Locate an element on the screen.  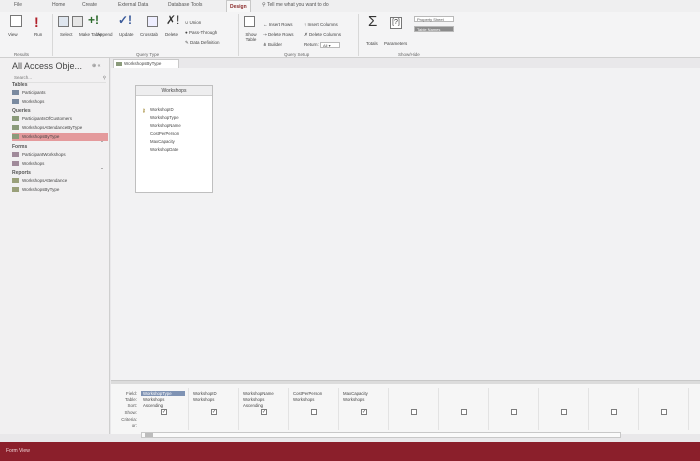
tell-me-box: ⚲ Tell me what you want to do is located at coordinates (295, 5).